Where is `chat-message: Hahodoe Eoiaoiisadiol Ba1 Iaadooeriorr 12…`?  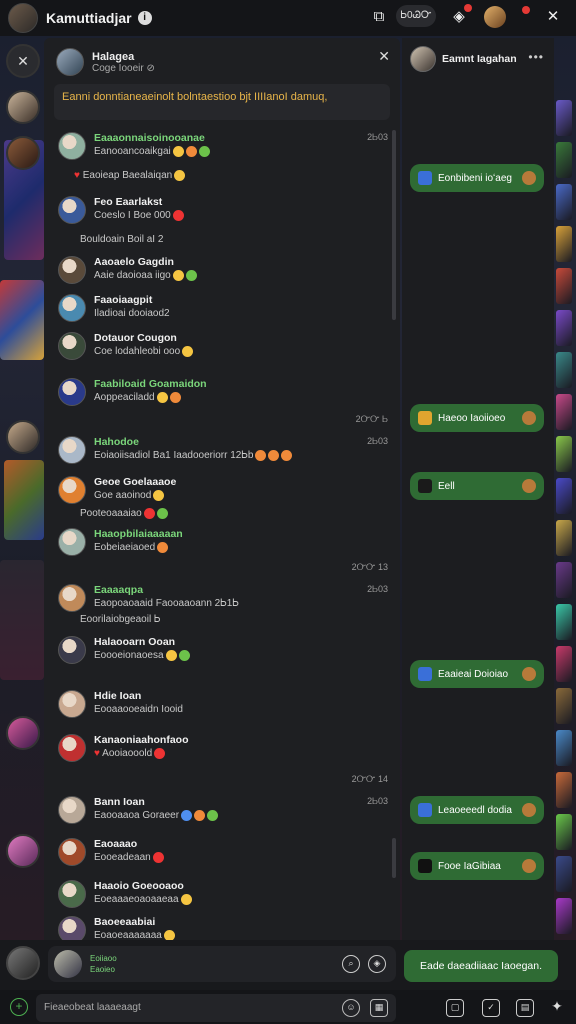
chat-message: Hahodoe Eoiaoiisadiol Ba1 Iaadooeriorr 12… is located at coordinates (223, 451).